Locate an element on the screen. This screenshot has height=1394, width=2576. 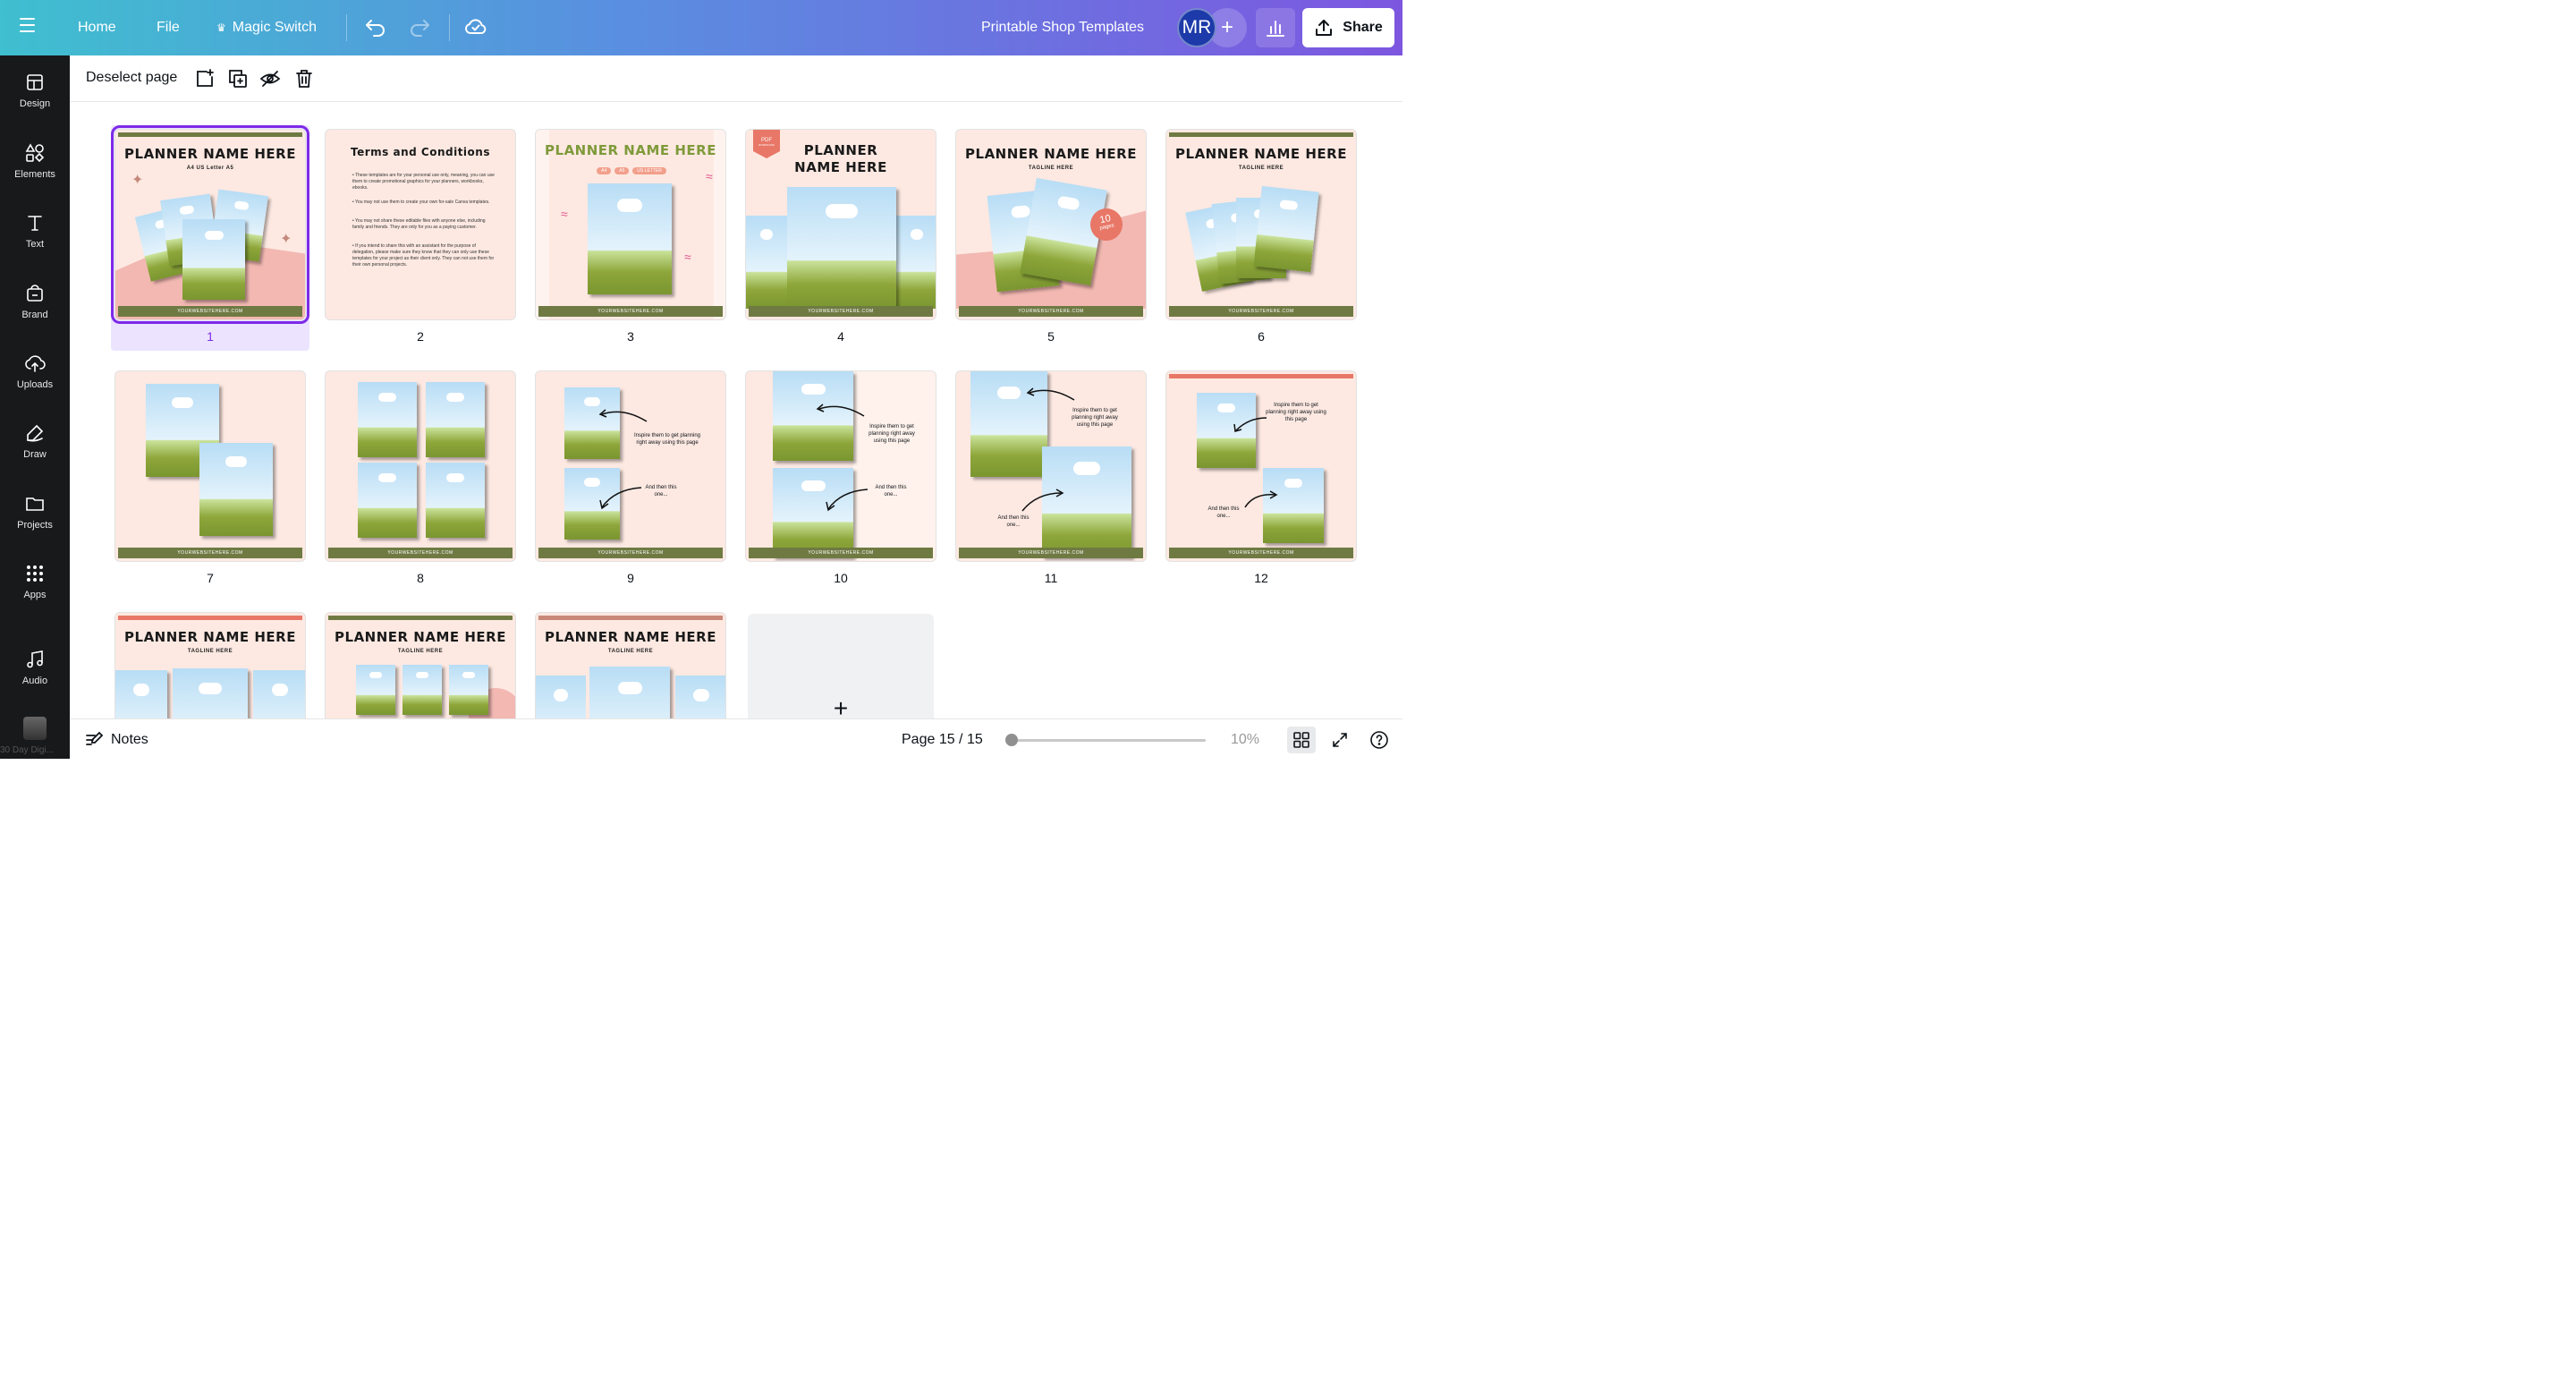
file-menu-button: File is located at coordinates (168, 28).